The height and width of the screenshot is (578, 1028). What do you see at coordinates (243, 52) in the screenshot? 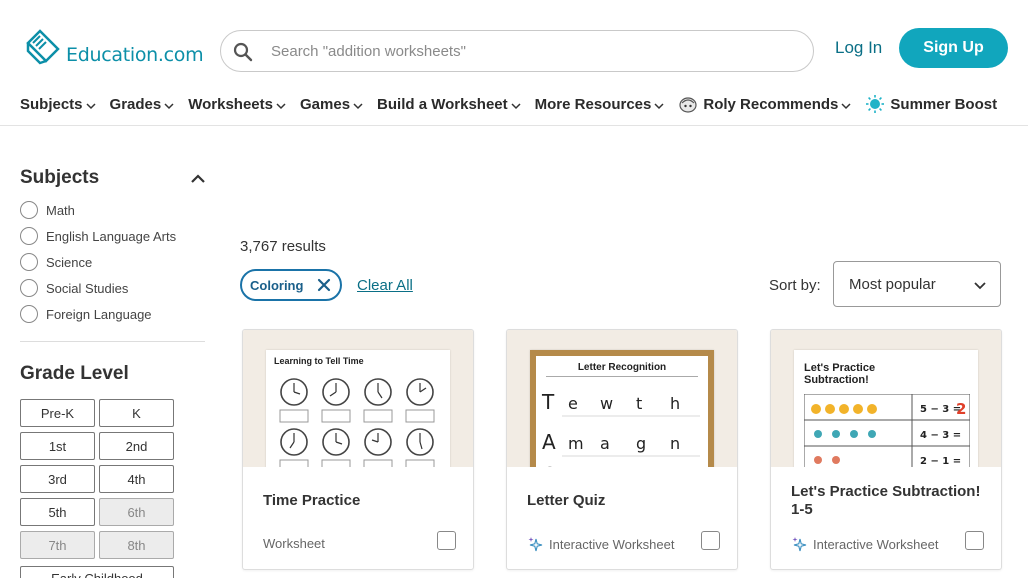
I see `search-icon` at bounding box center [243, 52].